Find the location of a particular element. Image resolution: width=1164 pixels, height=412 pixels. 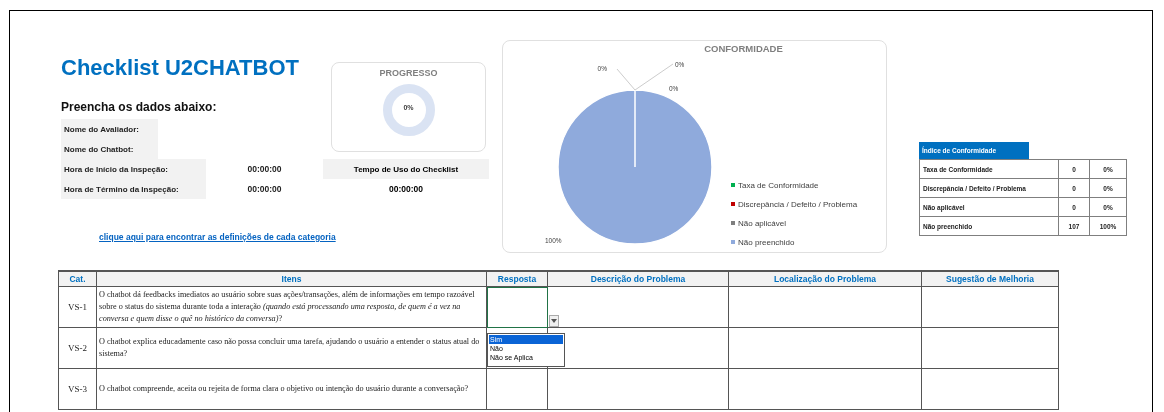

field-label: Hora de Início da Inspeção: is located at coordinates (133, 169).